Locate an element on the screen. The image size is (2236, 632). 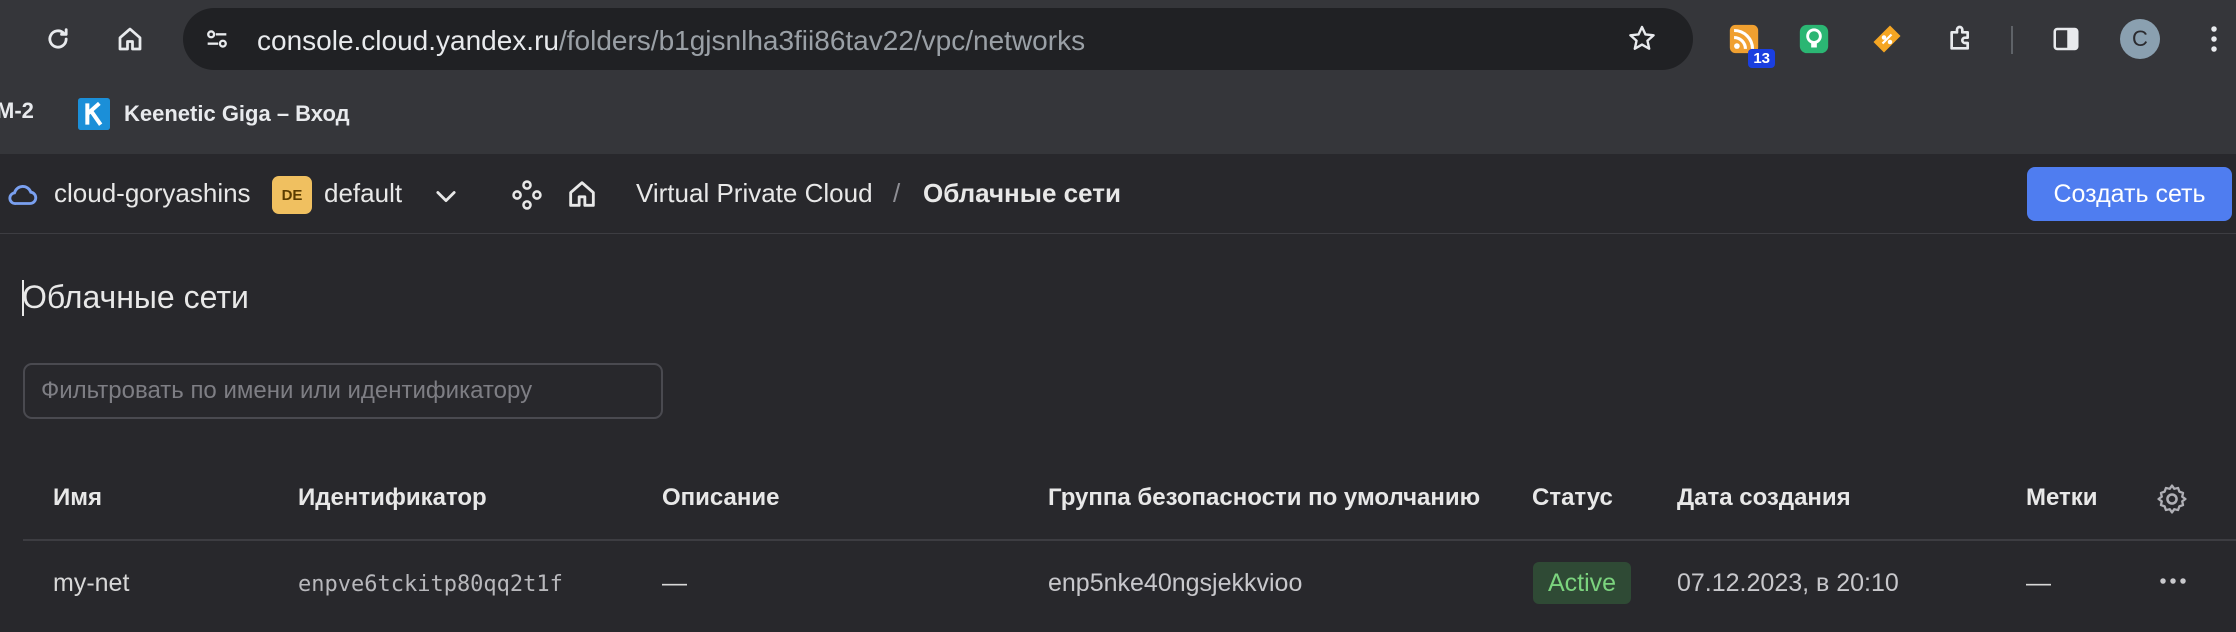
page-title: Облачные сети is located at coordinates (135, 297).